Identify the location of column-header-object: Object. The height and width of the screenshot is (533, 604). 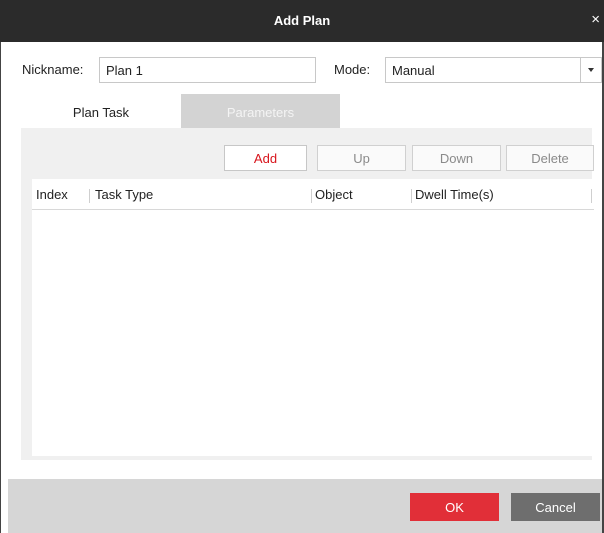
(334, 194).